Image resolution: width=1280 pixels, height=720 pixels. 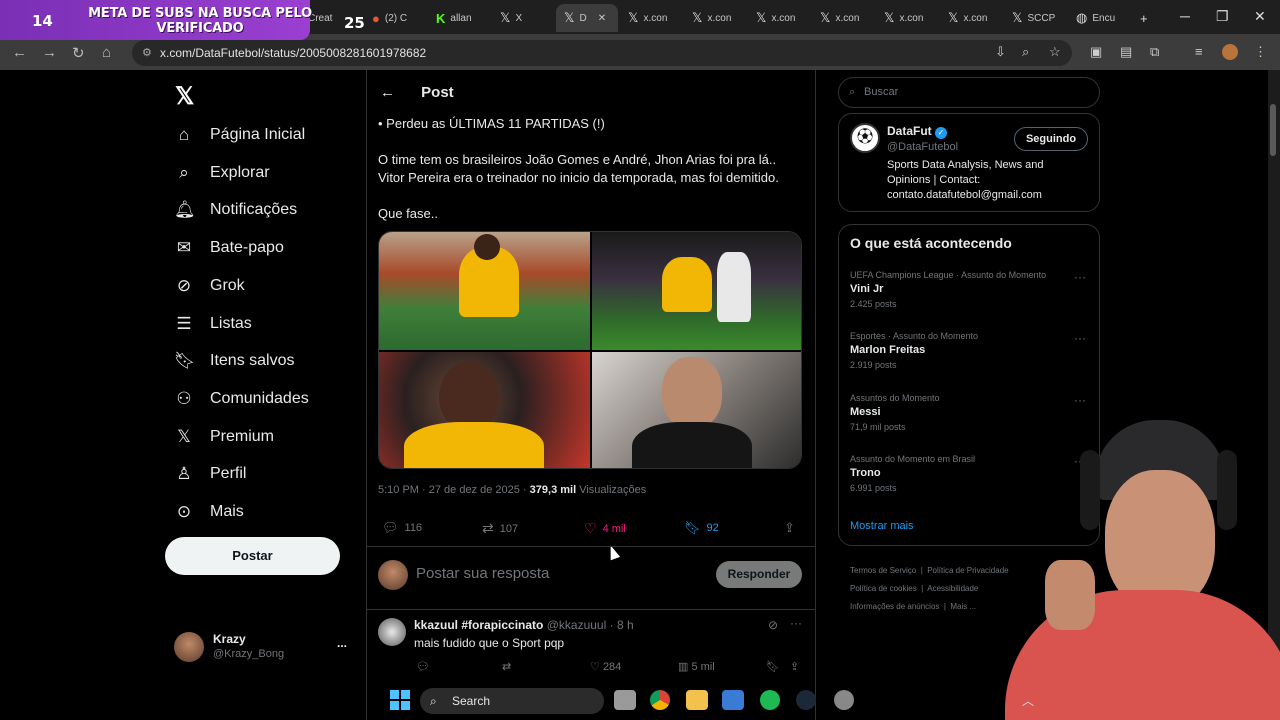 What do you see at coordinates (1260, 16) in the screenshot?
I see `close-window-icon: ✕` at bounding box center [1260, 16].